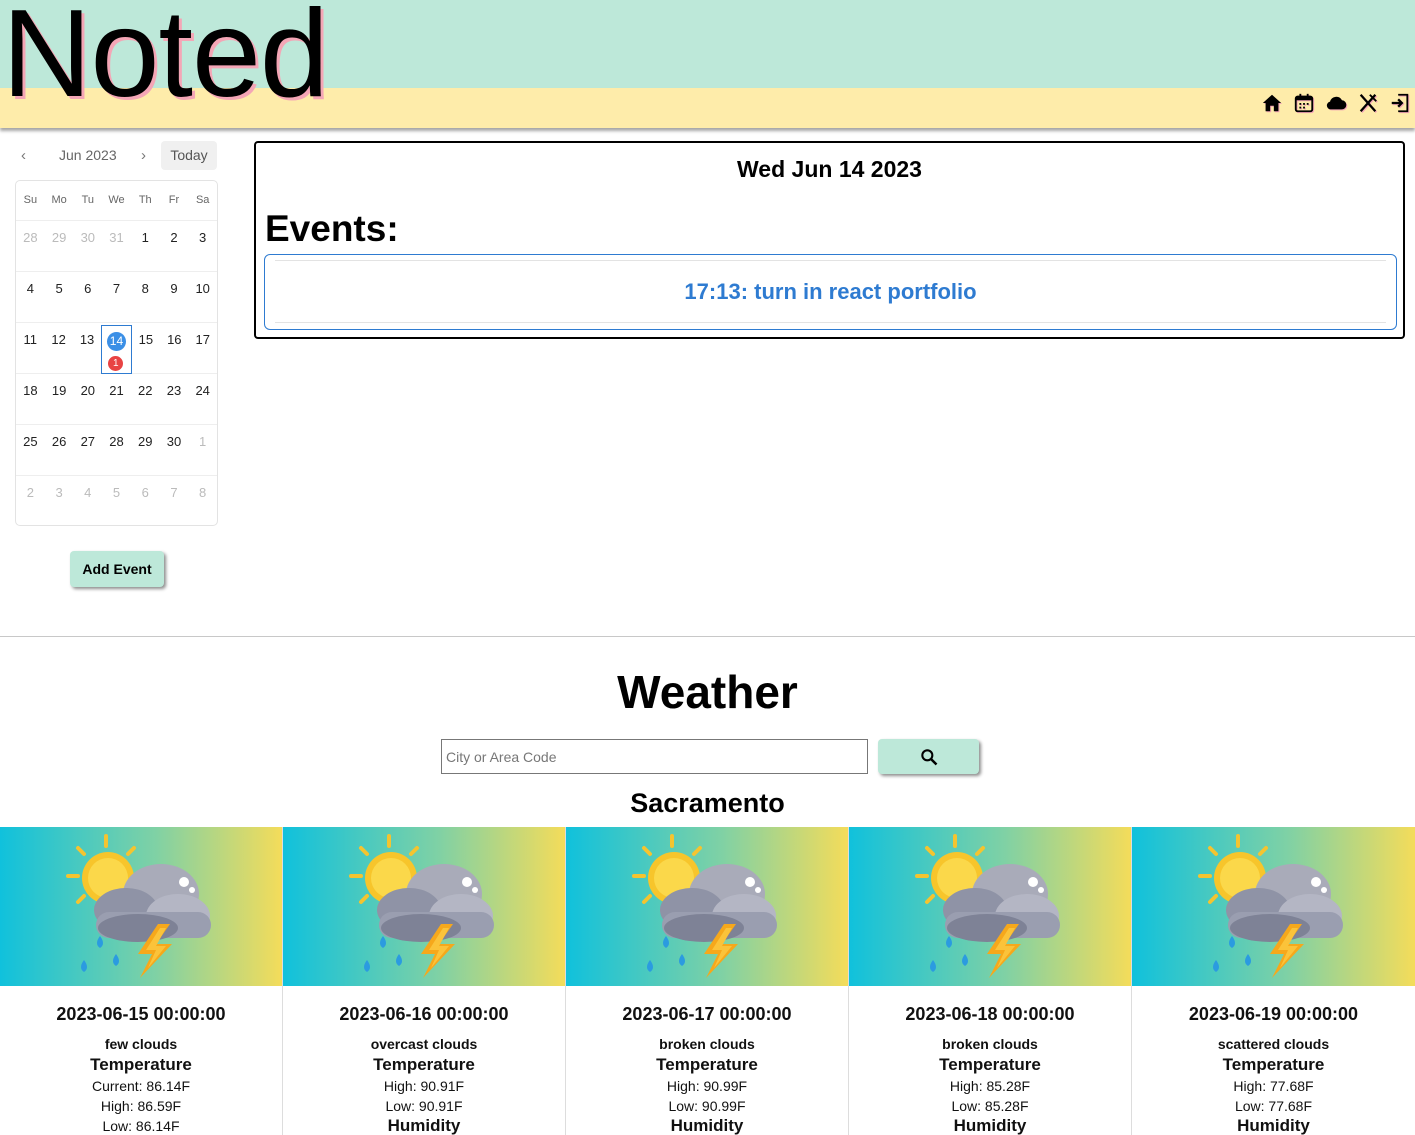  Describe the element at coordinates (117, 569) in the screenshot. I see `add-event-button: Add Event` at that location.